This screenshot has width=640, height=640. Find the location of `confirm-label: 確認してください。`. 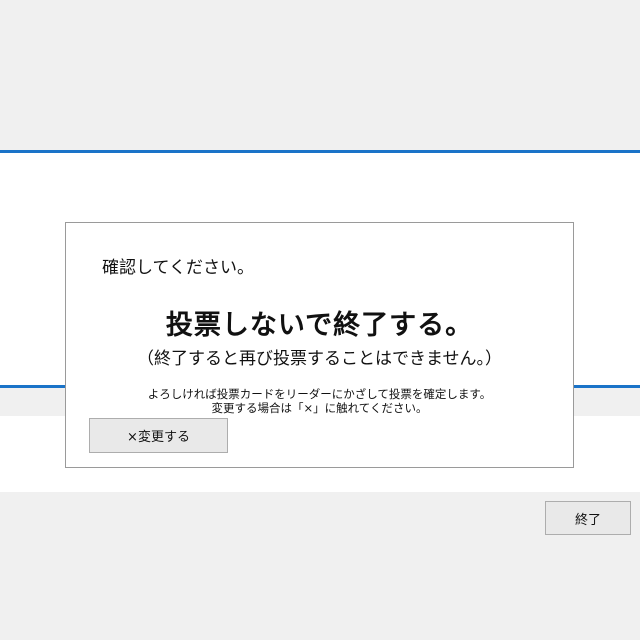

confirm-label: 確認してください。 is located at coordinates (178, 268).